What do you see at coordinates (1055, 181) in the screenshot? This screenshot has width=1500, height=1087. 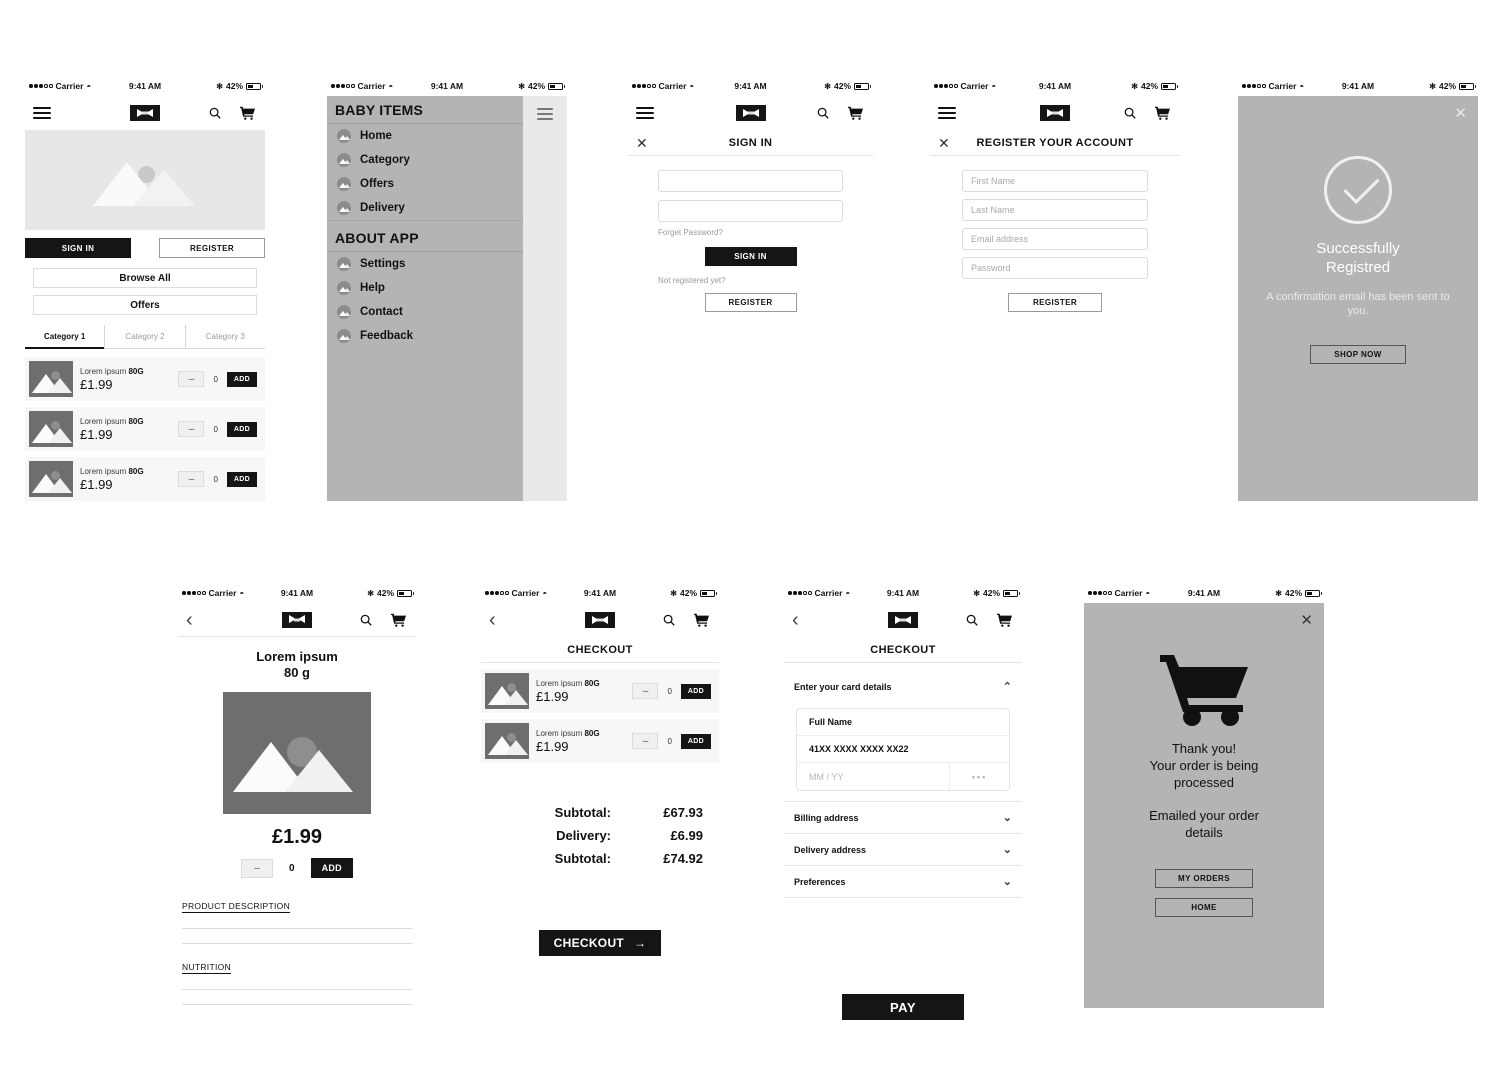 I see `first-name-field: First Name` at bounding box center [1055, 181].